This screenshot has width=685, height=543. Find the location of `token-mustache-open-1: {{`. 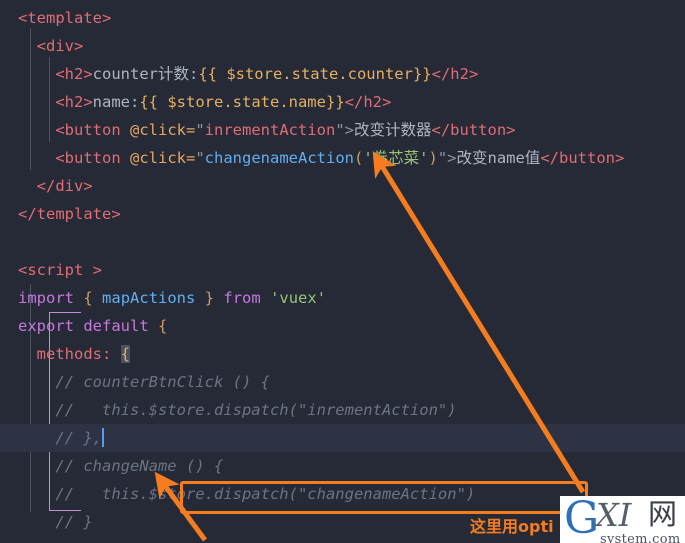

token-mustache-open-1: {{ is located at coordinates (207, 74).